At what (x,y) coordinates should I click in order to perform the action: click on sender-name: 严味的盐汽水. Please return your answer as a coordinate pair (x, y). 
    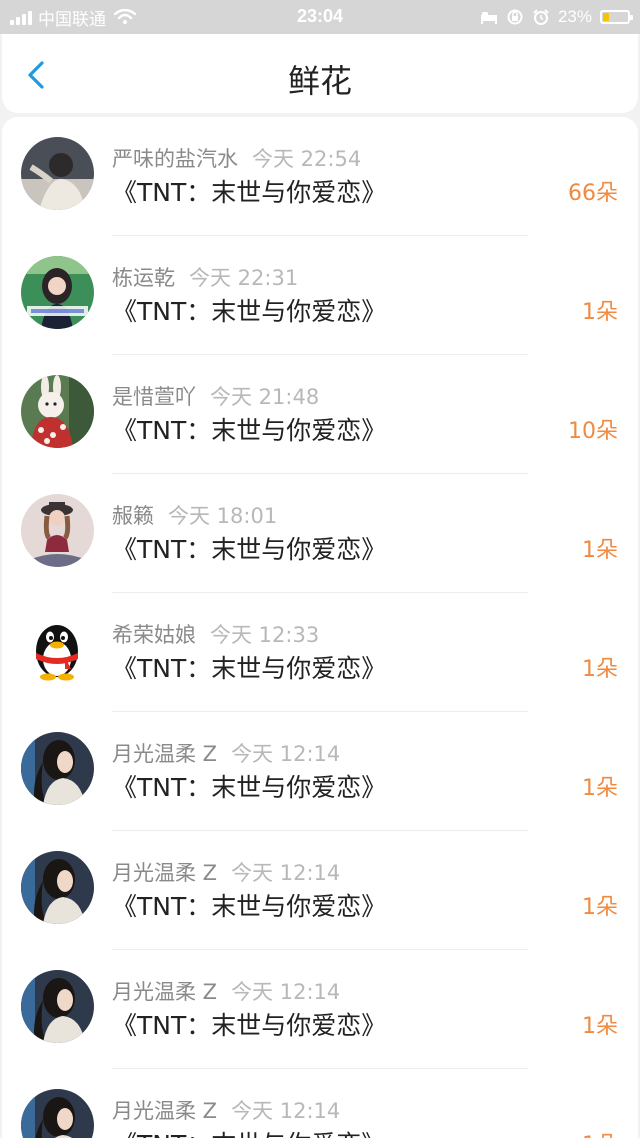
    Looking at the image, I should click on (175, 159).